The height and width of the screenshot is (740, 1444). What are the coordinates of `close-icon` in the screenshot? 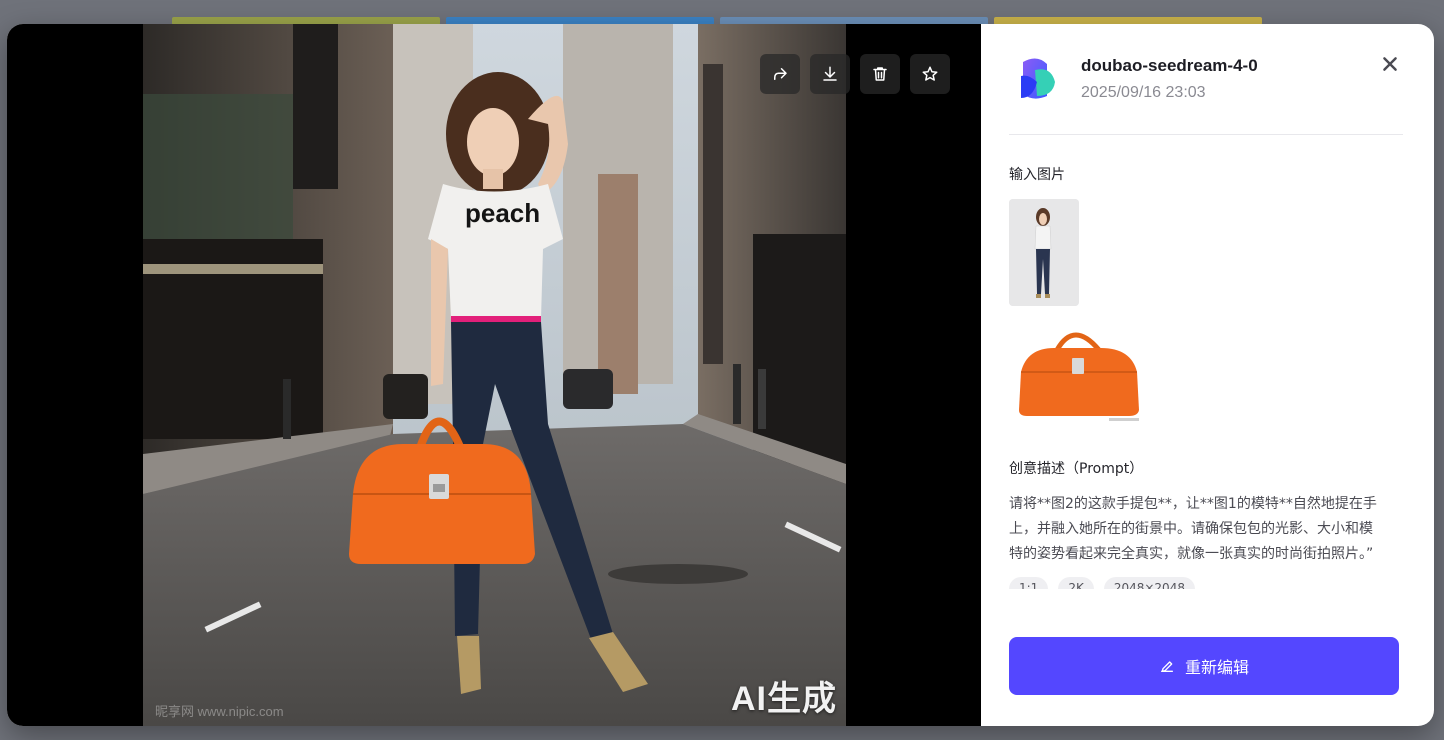 It's located at (1390, 64).